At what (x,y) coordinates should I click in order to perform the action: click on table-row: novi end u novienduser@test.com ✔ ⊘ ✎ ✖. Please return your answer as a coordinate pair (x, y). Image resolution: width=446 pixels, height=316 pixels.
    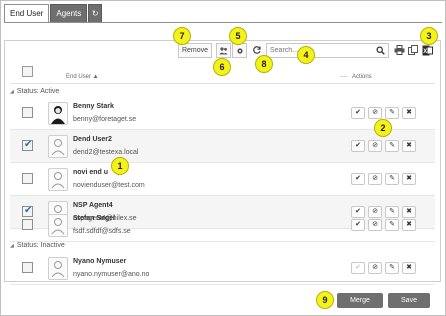
    Looking at the image, I should click on (222, 179).